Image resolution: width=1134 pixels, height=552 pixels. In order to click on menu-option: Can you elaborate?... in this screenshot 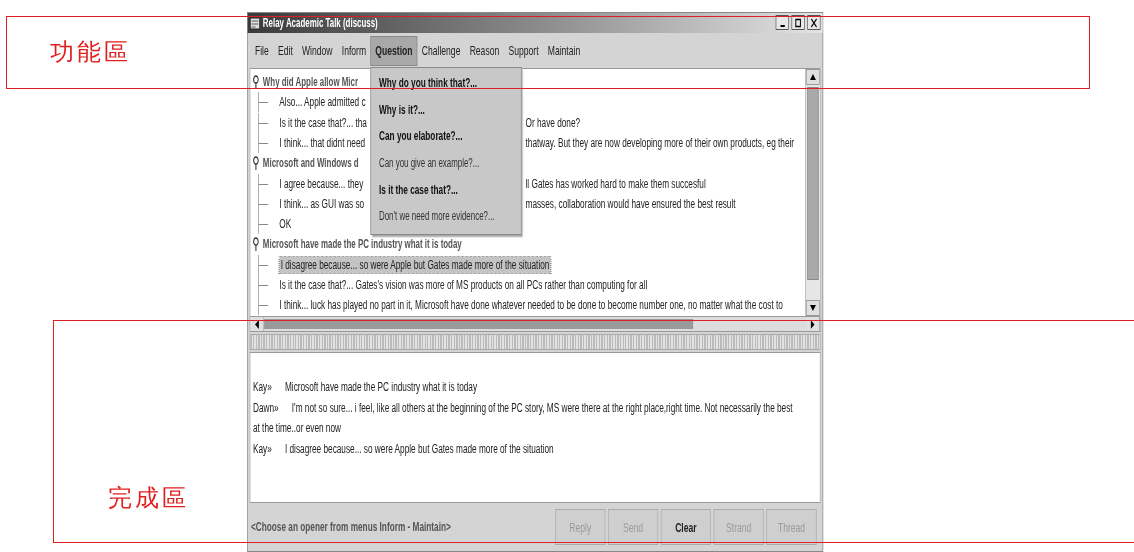, I will do `click(446, 136)`.